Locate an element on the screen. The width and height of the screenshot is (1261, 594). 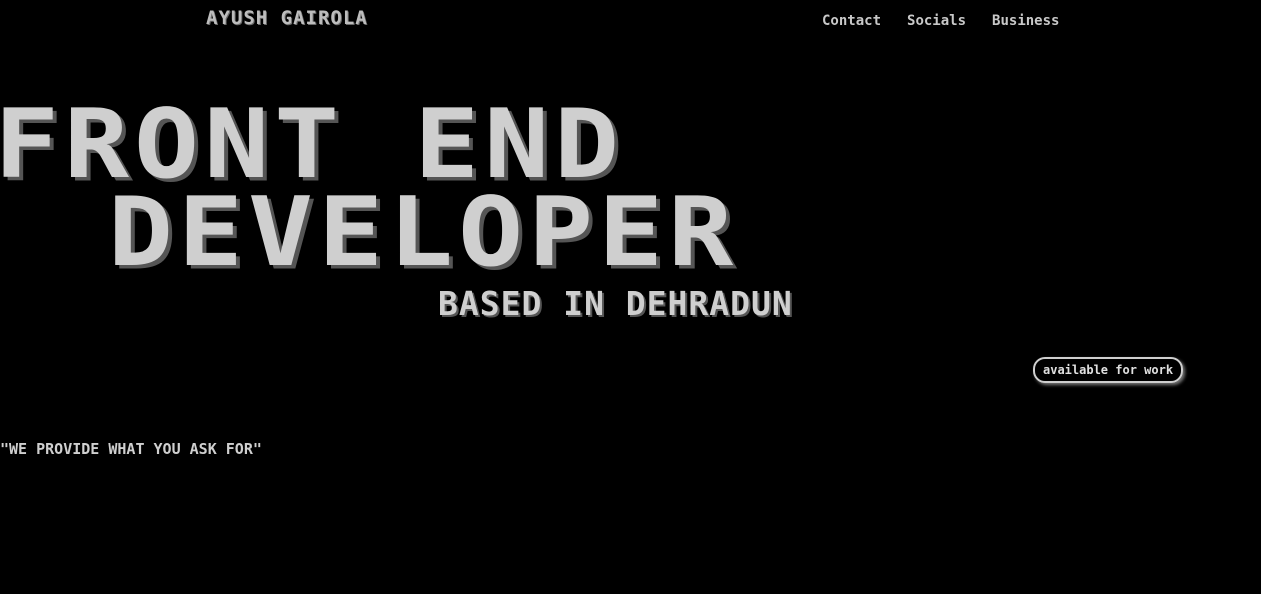
location-subtitle: BASED IN DEHRADUN is located at coordinates (615, 303).